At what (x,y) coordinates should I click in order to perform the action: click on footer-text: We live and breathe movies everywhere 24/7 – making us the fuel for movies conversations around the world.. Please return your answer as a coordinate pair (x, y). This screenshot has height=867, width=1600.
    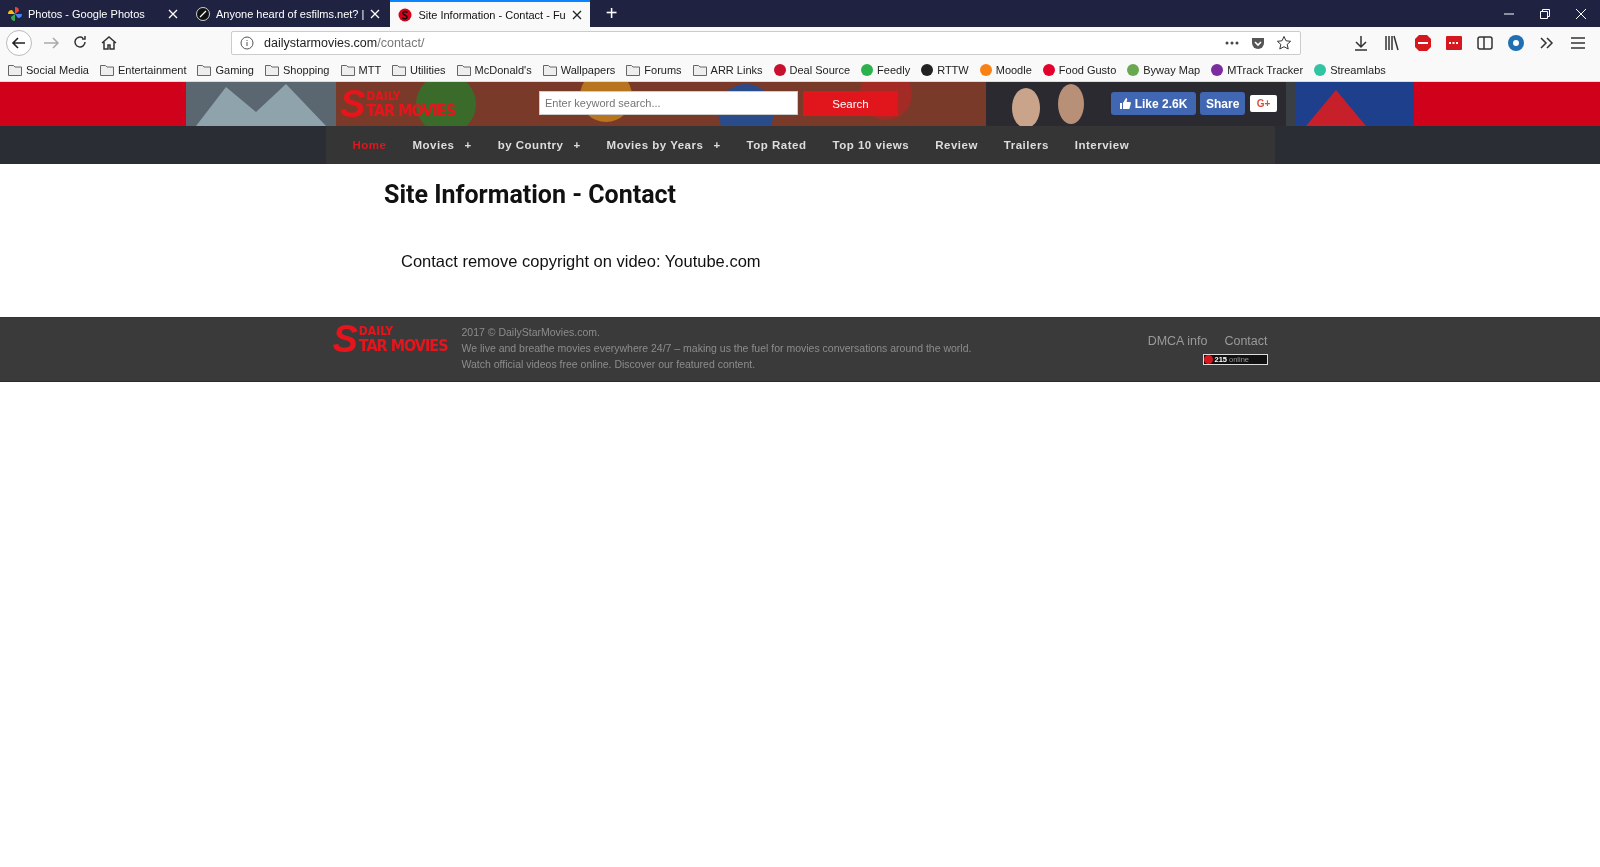
    Looking at the image, I should click on (716, 348).